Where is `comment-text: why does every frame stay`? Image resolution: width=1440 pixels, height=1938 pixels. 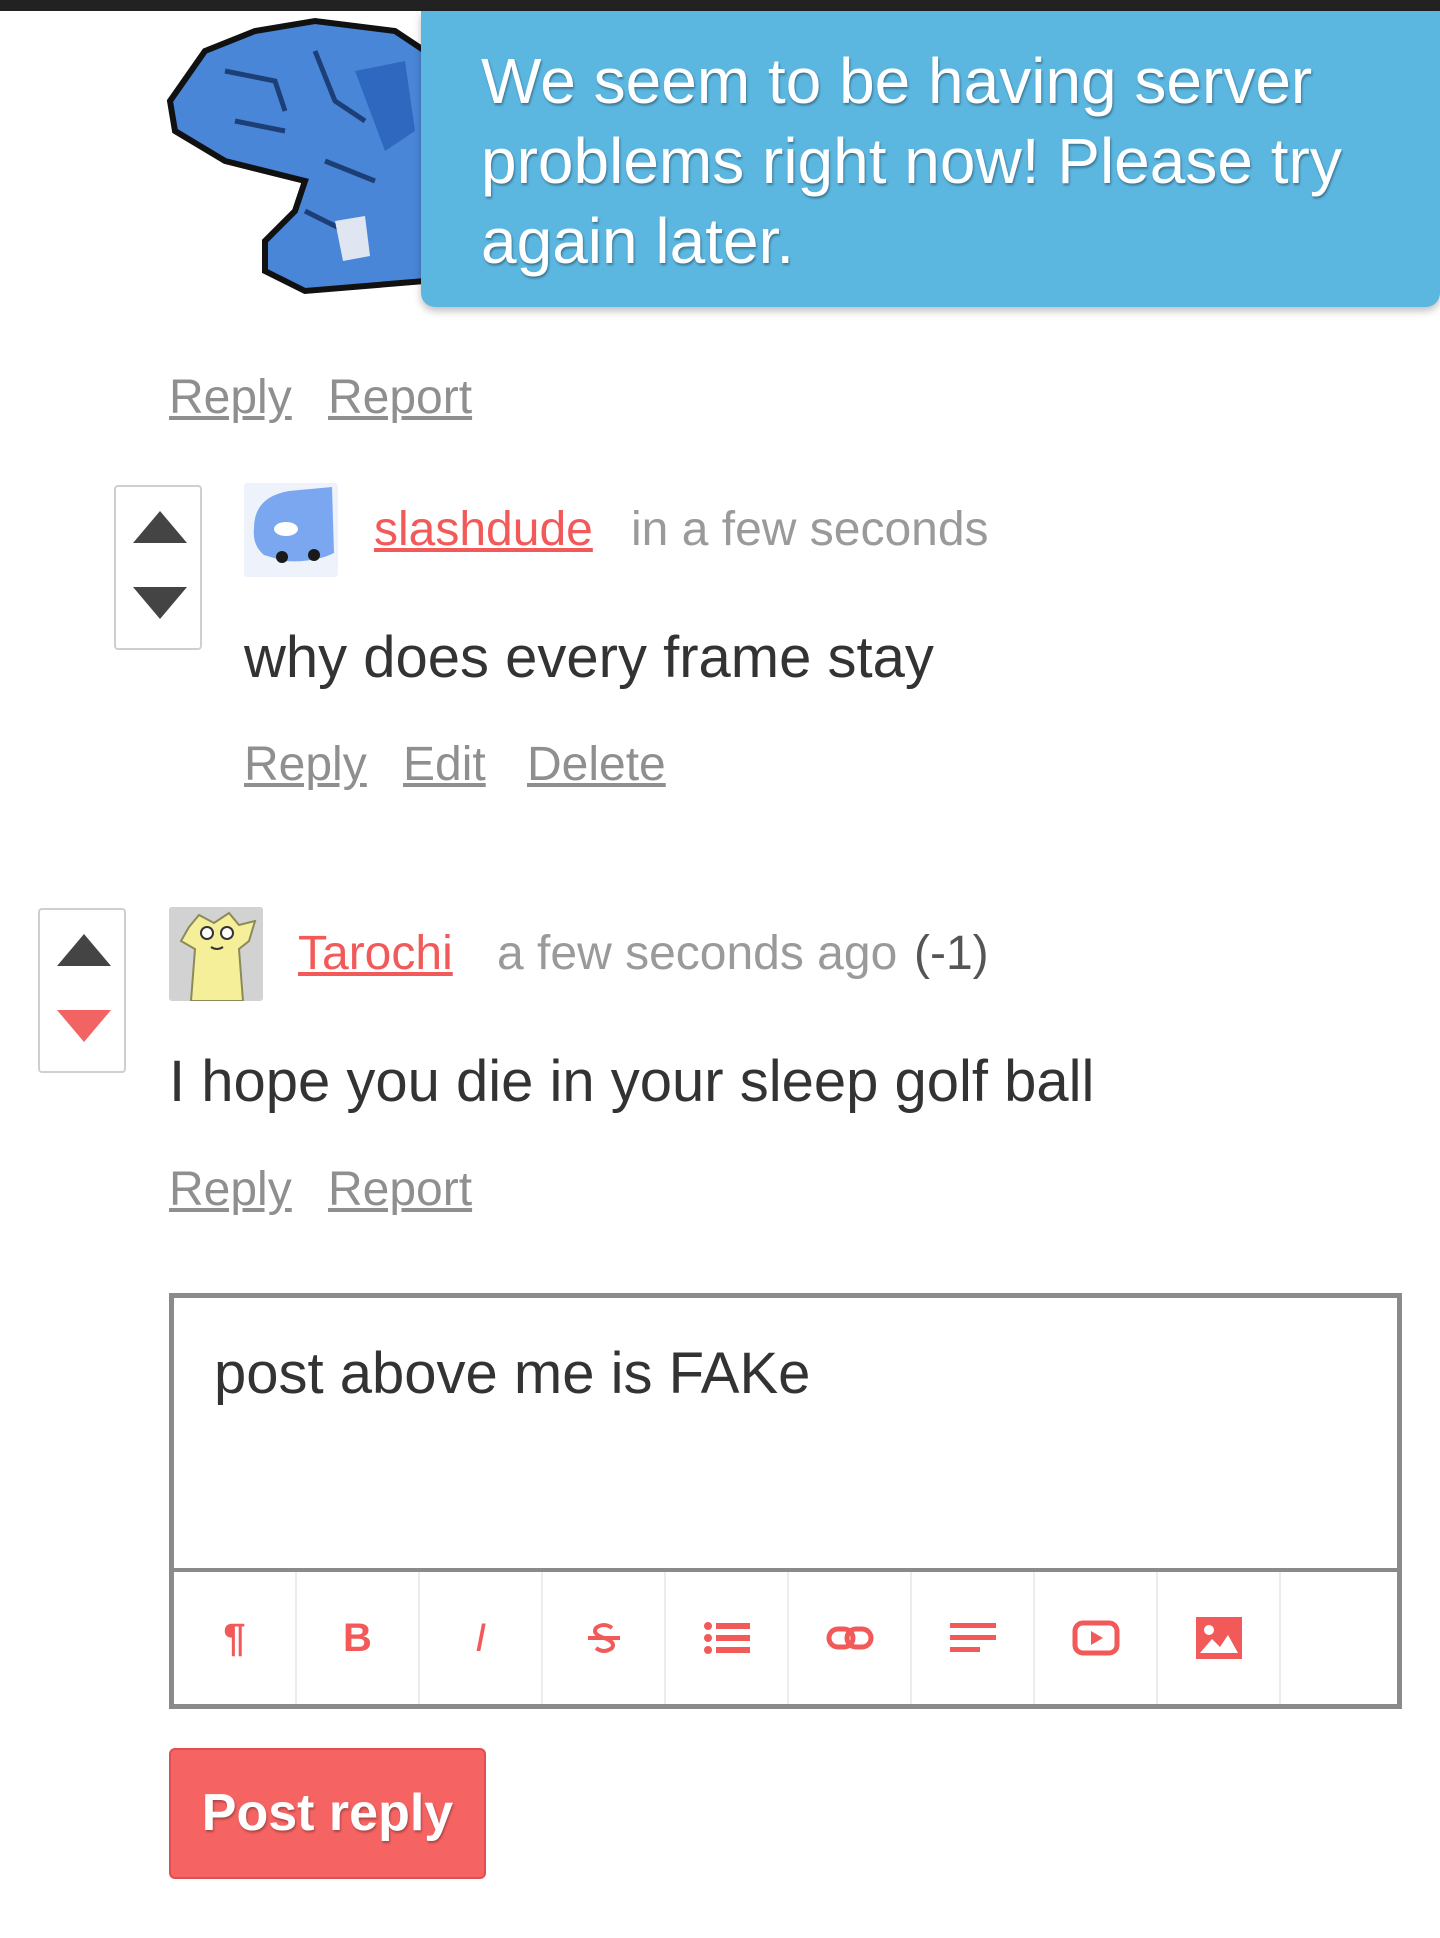 comment-text: why does every frame stay is located at coordinates (589, 657).